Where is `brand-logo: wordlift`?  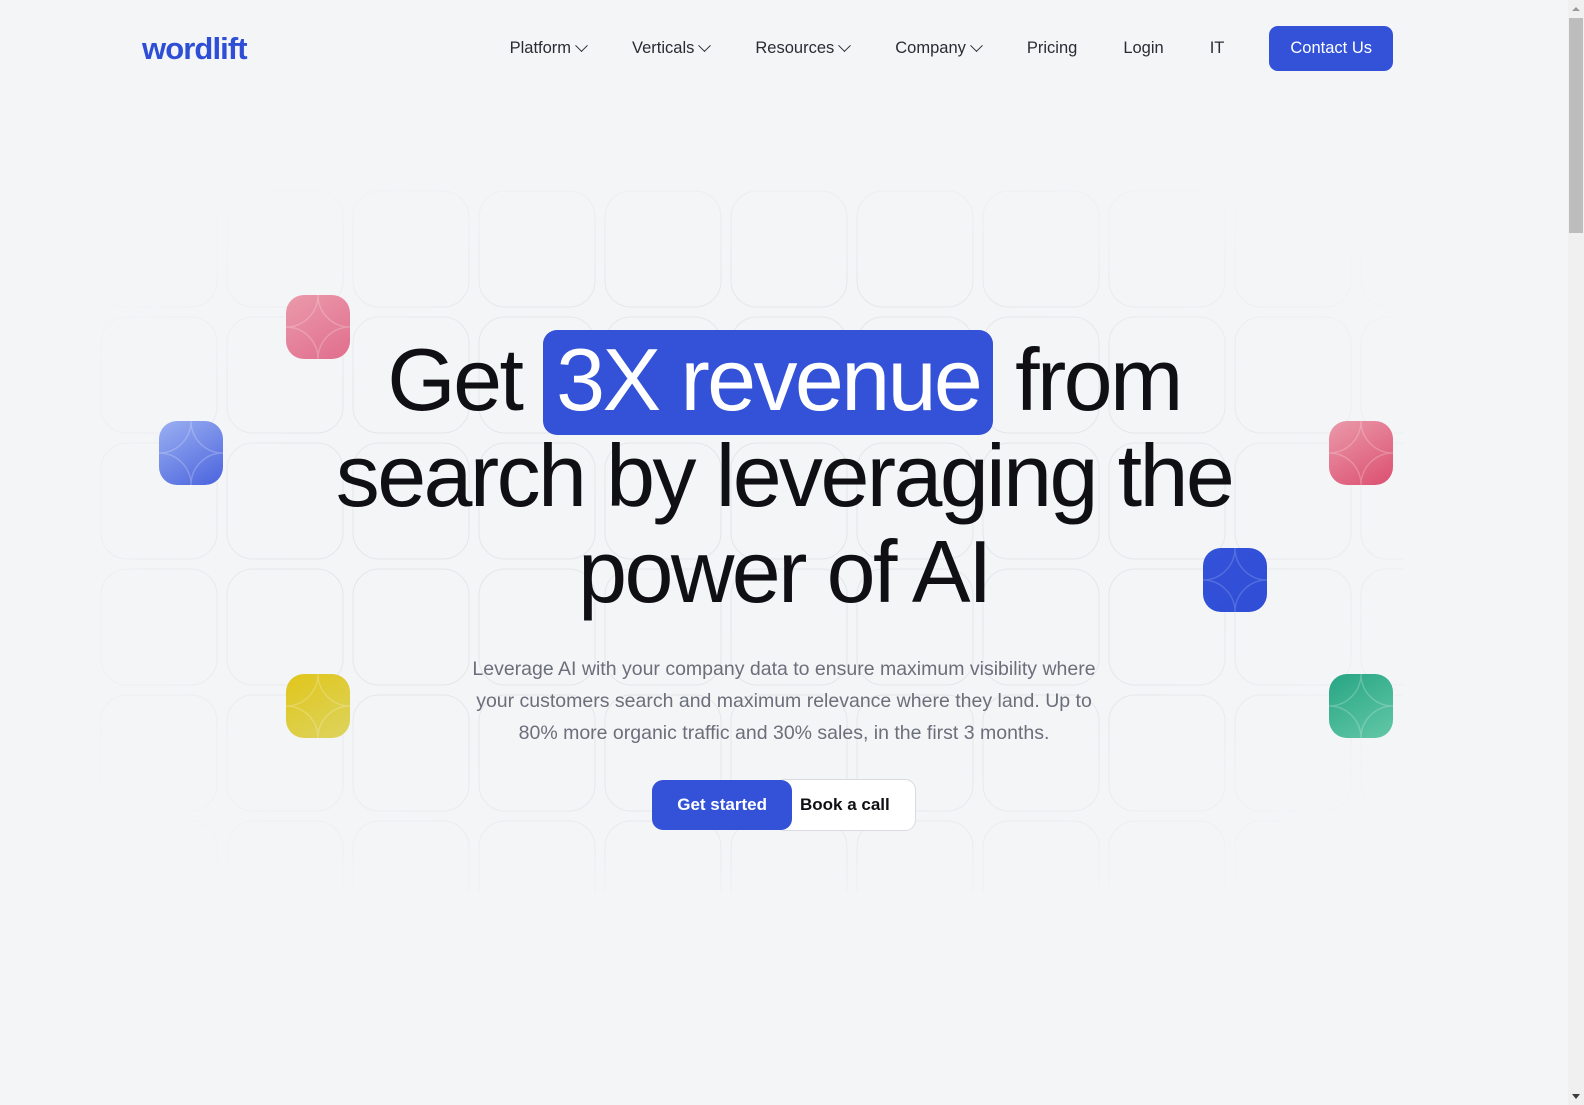 brand-logo: wordlift is located at coordinates (195, 48).